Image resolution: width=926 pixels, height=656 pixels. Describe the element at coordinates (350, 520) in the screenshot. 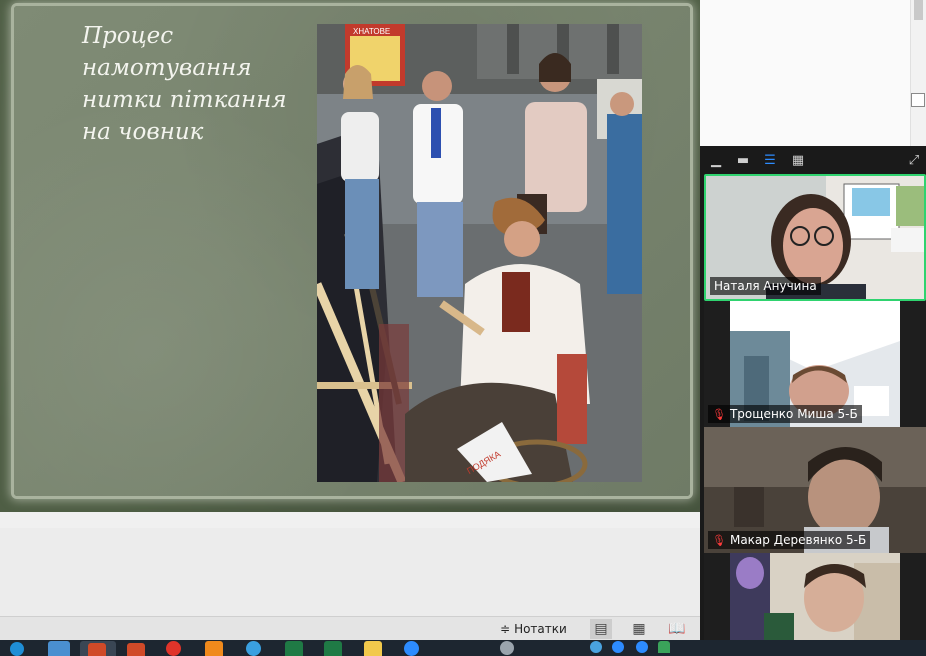

I see `slide-scroll-strip` at that location.